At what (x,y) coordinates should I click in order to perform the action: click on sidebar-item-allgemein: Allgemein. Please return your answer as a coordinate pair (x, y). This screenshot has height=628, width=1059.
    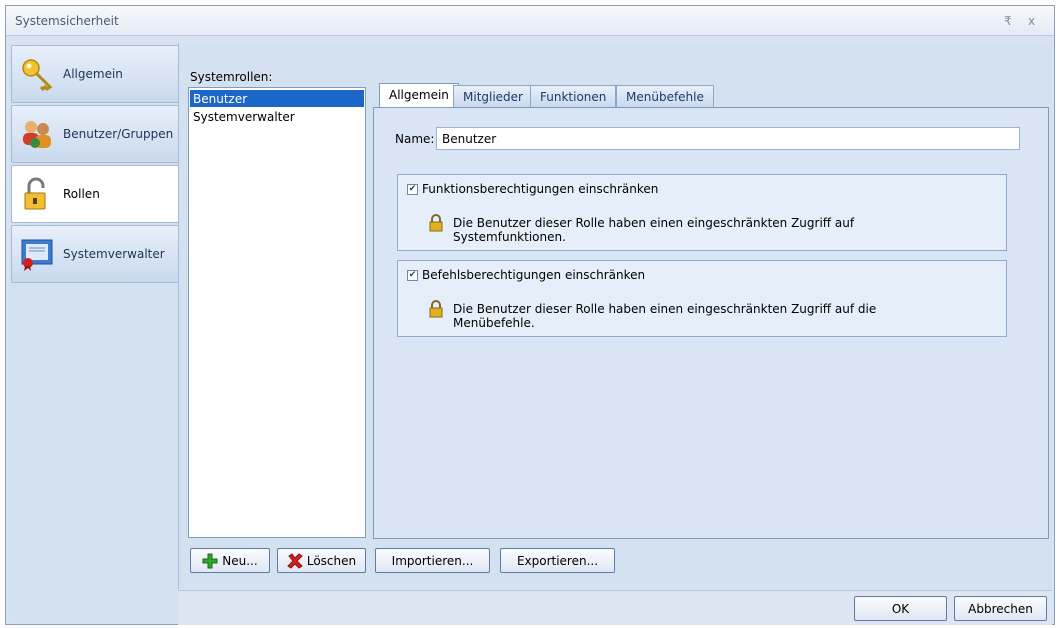
    Looking at the image, I should click on (95, 74).